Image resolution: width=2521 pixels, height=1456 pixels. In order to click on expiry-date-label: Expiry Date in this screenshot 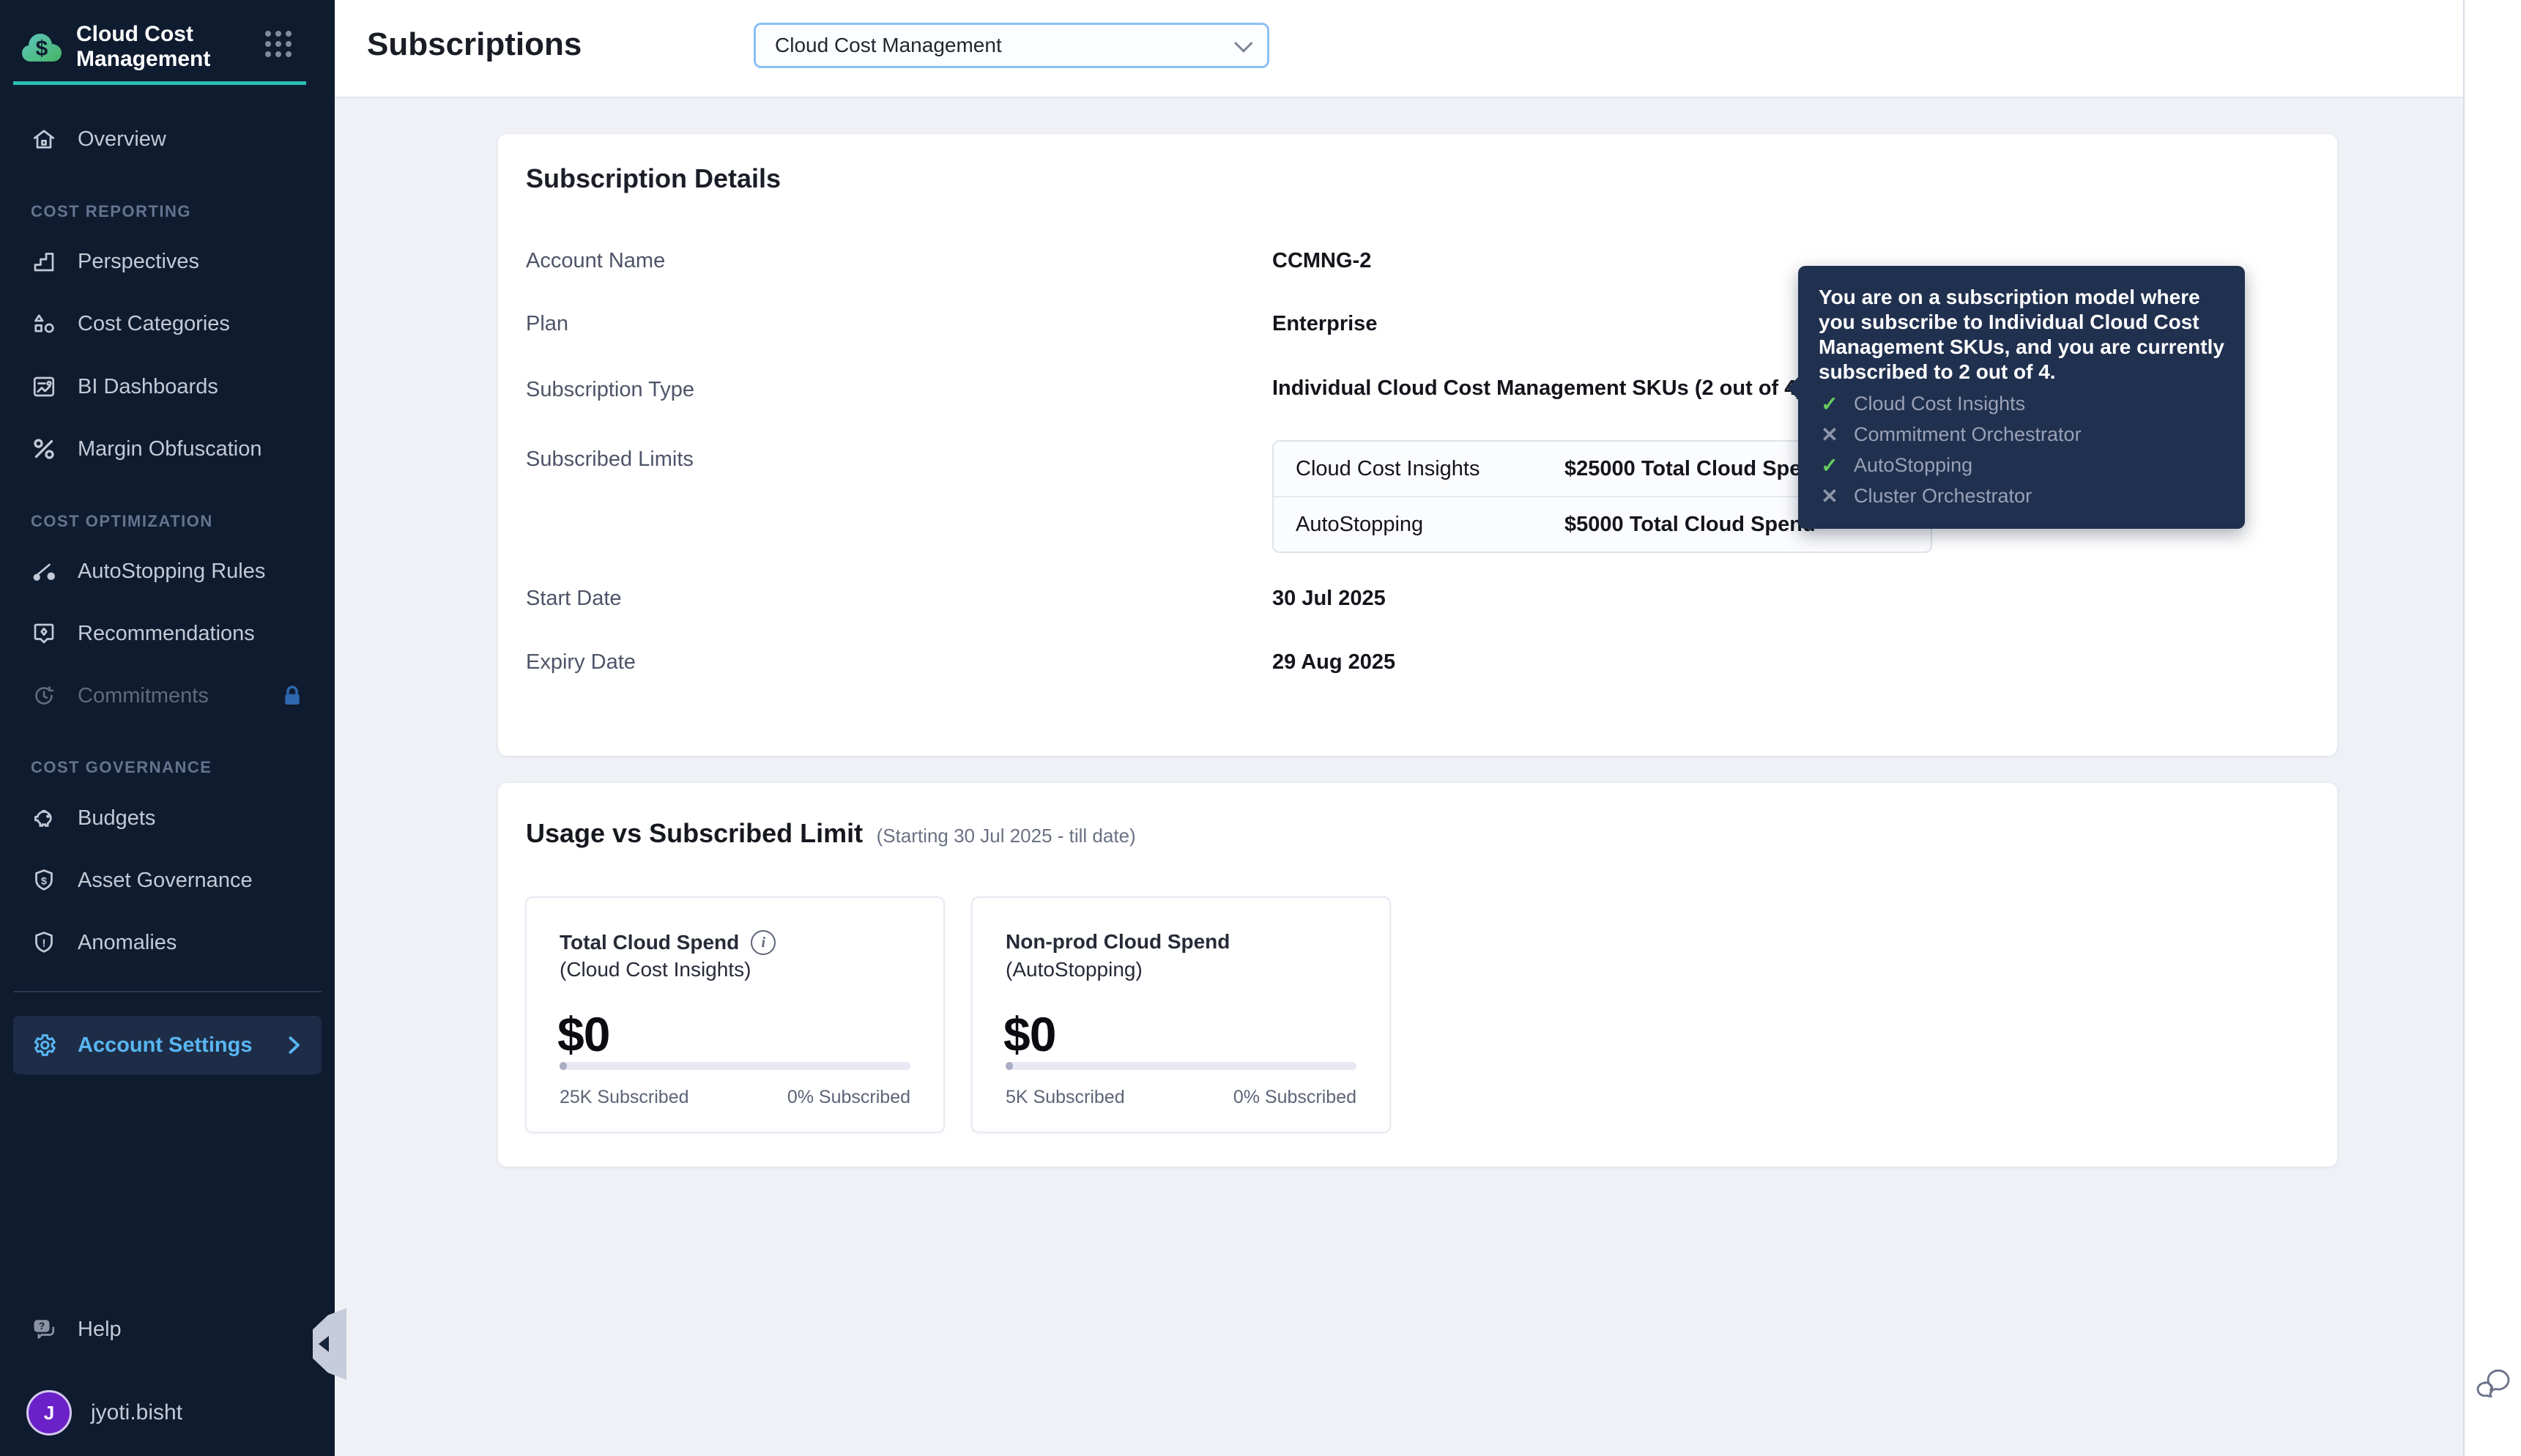, I will do `click(581, 662)`.